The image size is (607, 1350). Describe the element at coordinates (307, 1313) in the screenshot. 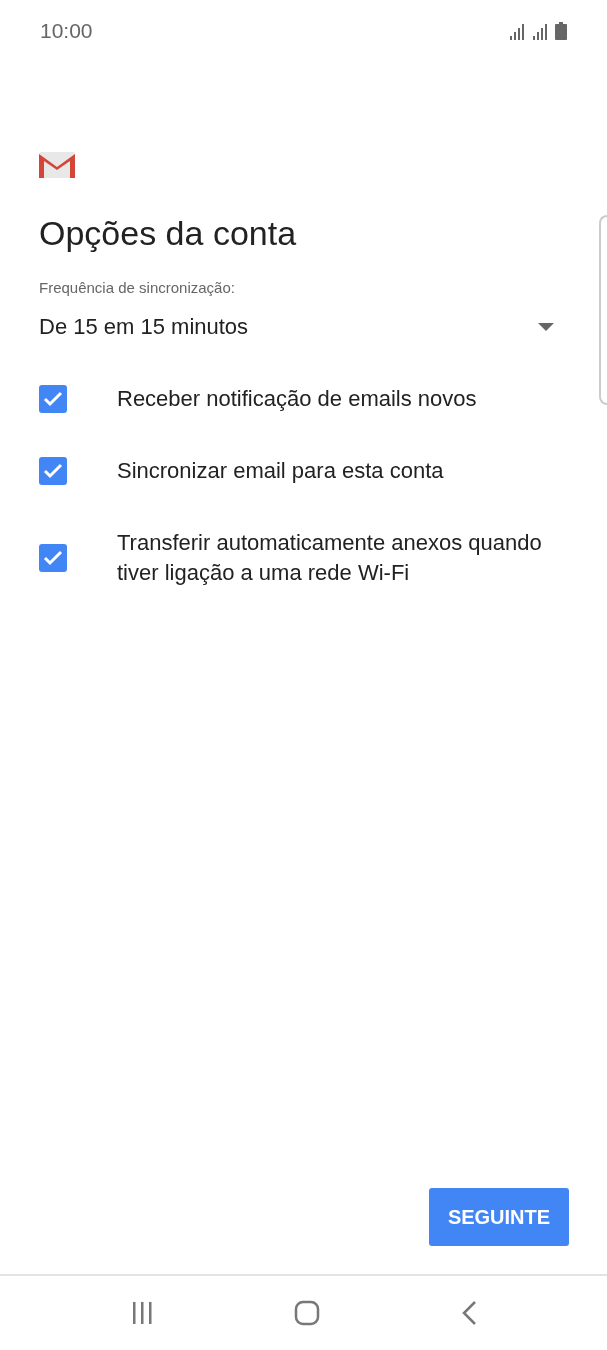

I see `home-icon` at that location.